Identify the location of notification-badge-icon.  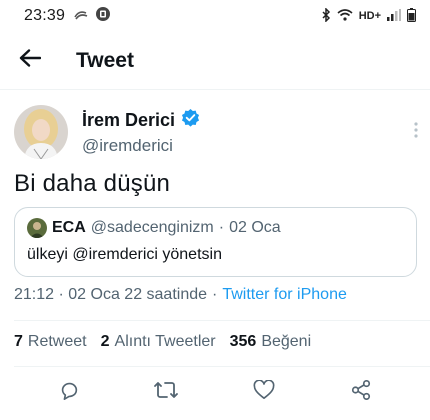
(103, 16).